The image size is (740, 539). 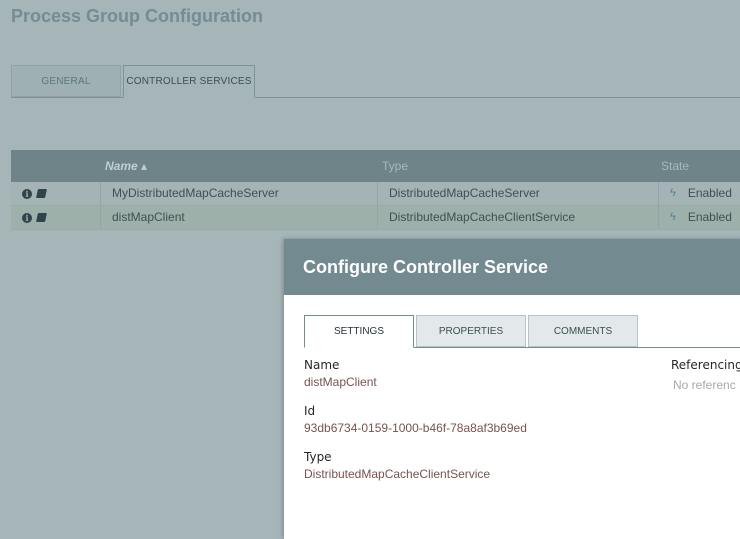 What do you see at coordinates (375, 97) in the screenshot?
I see `tab-underline` at bounding box center [375, 97].